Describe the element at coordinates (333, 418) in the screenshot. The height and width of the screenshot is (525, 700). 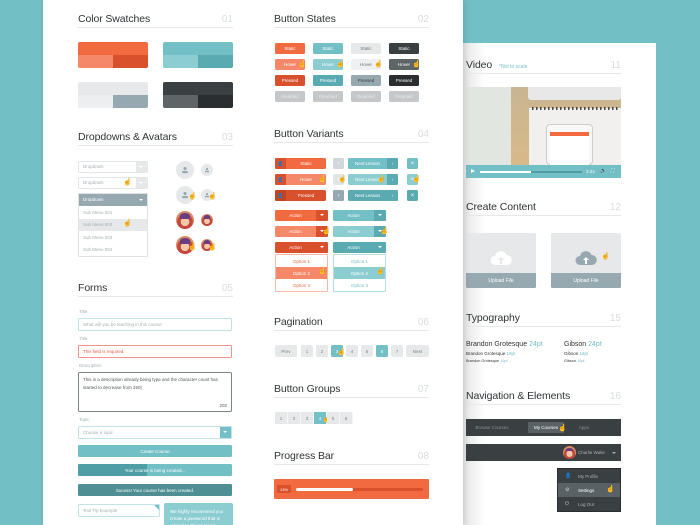
I see `button-group-item: 5` at that location.